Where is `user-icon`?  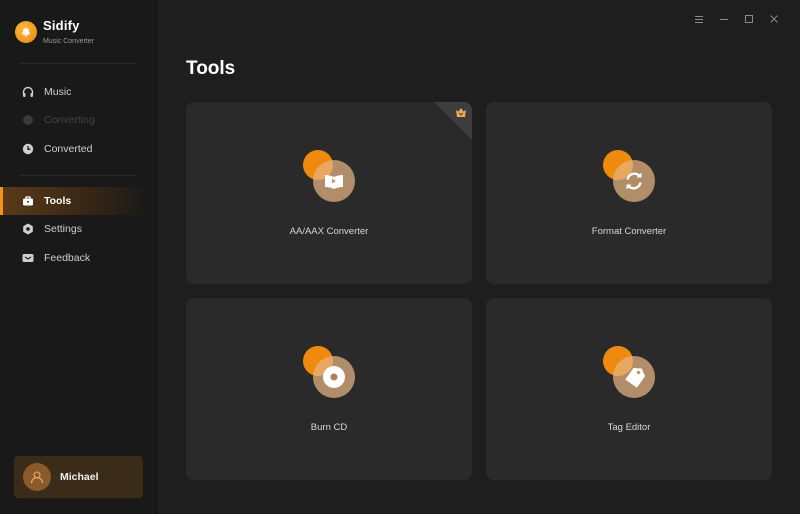 user-icon is located at coordinates (37, 477).